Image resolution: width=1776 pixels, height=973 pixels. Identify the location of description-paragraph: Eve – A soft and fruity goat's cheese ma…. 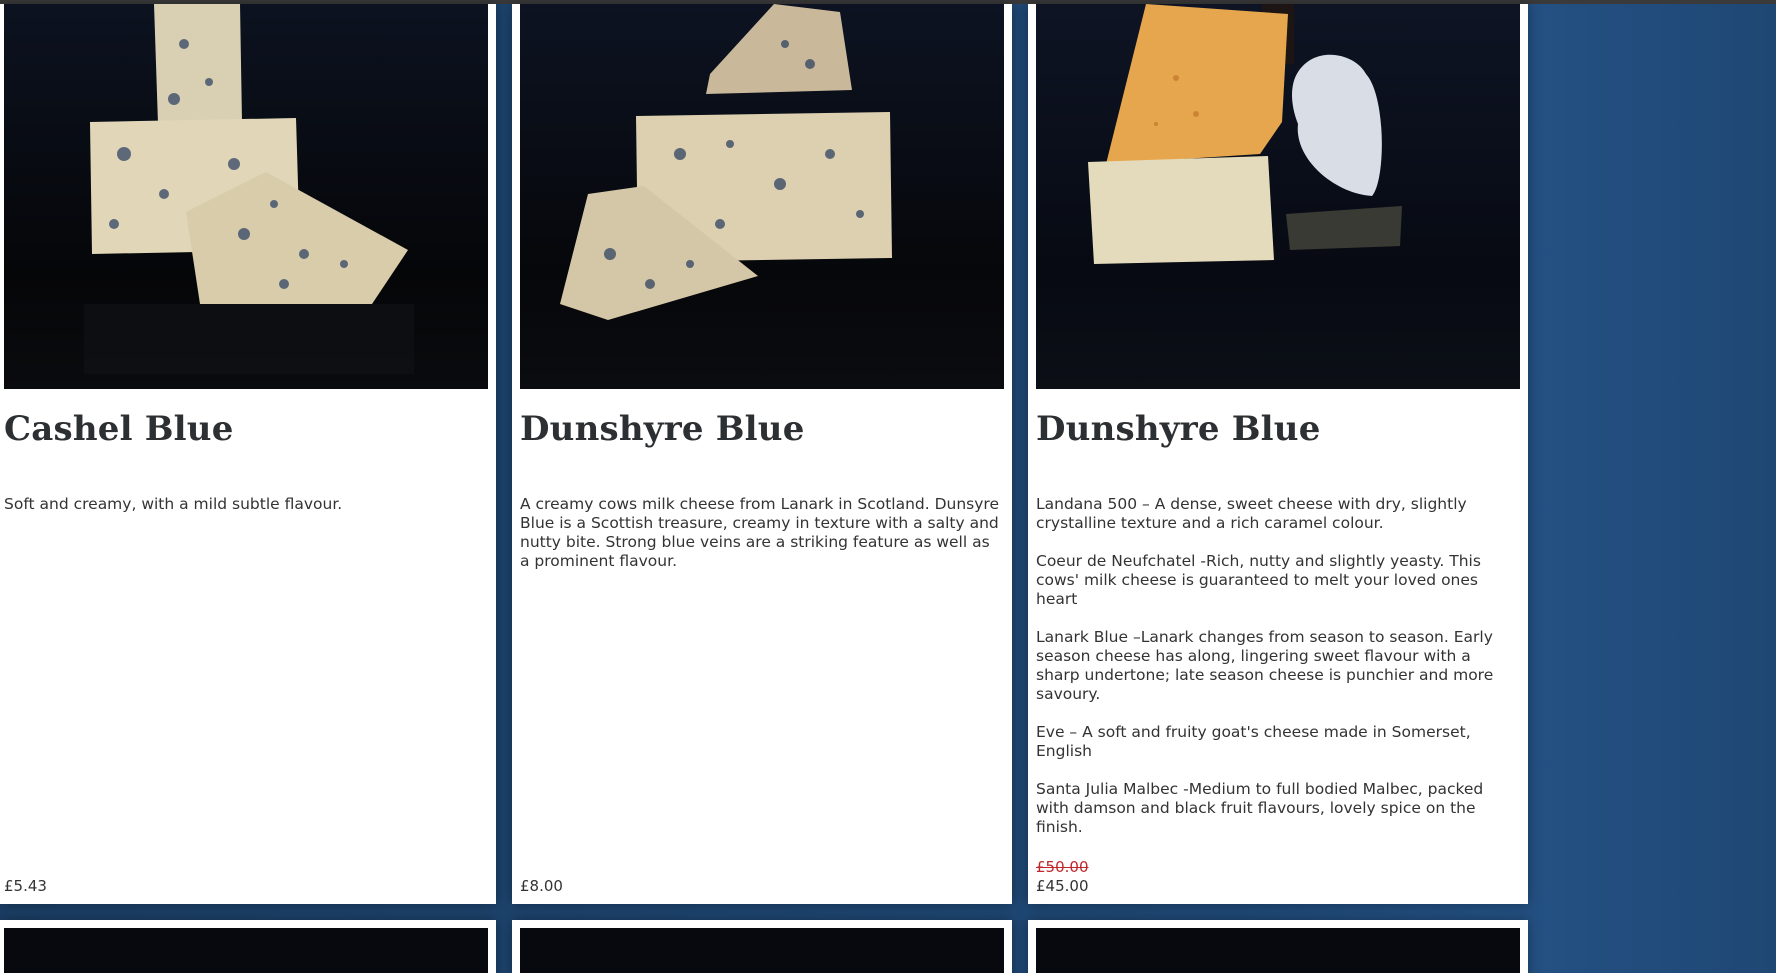
(1253, 741).